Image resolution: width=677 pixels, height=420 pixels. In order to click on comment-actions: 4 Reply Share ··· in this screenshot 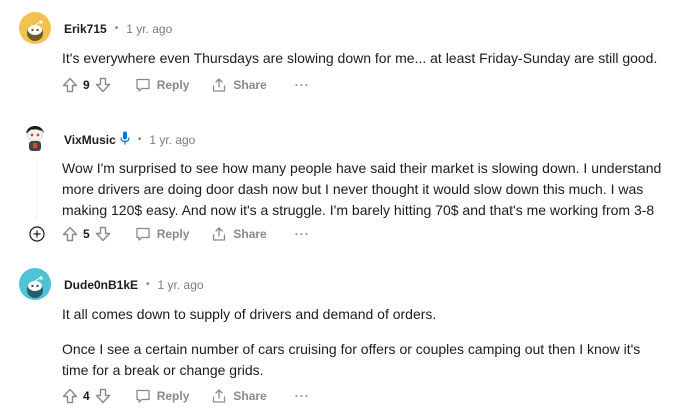, I will do `click(185, 396)`.